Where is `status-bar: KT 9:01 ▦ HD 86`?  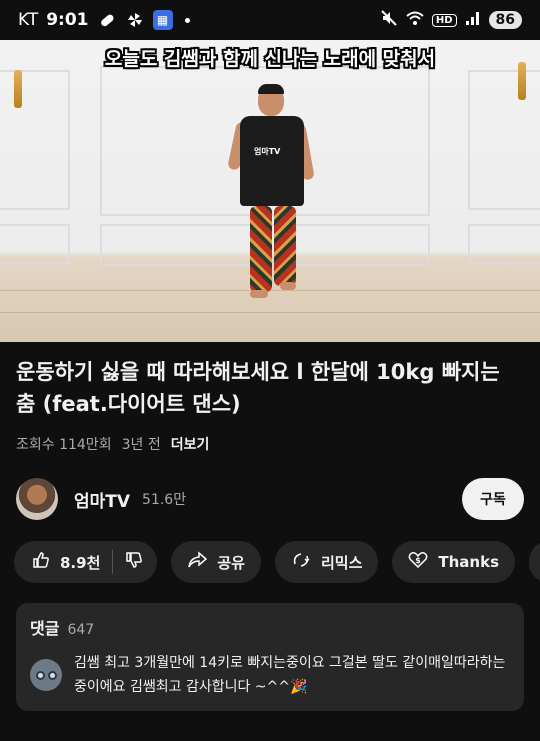
status-bar: KT 9:01 ▦ HD 86 is located at coordinates (270, 20).